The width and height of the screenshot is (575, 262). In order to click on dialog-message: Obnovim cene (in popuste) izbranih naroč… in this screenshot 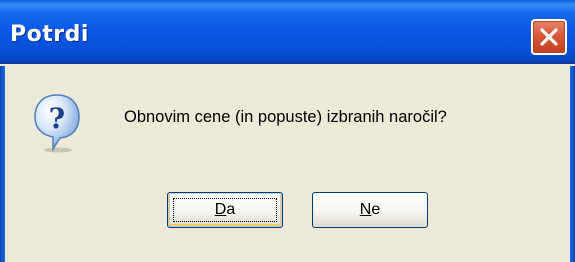, I will do `click(285, 117)`.